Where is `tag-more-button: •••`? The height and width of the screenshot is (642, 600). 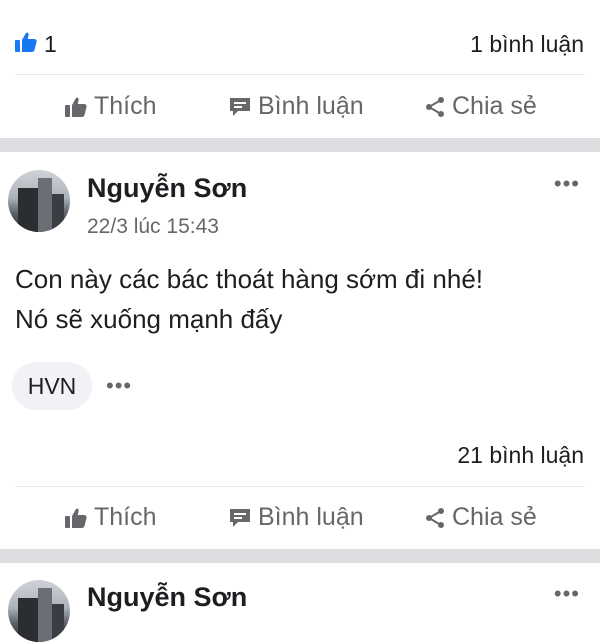 tag-more-button: ••• is located at coordinates (119, 386).